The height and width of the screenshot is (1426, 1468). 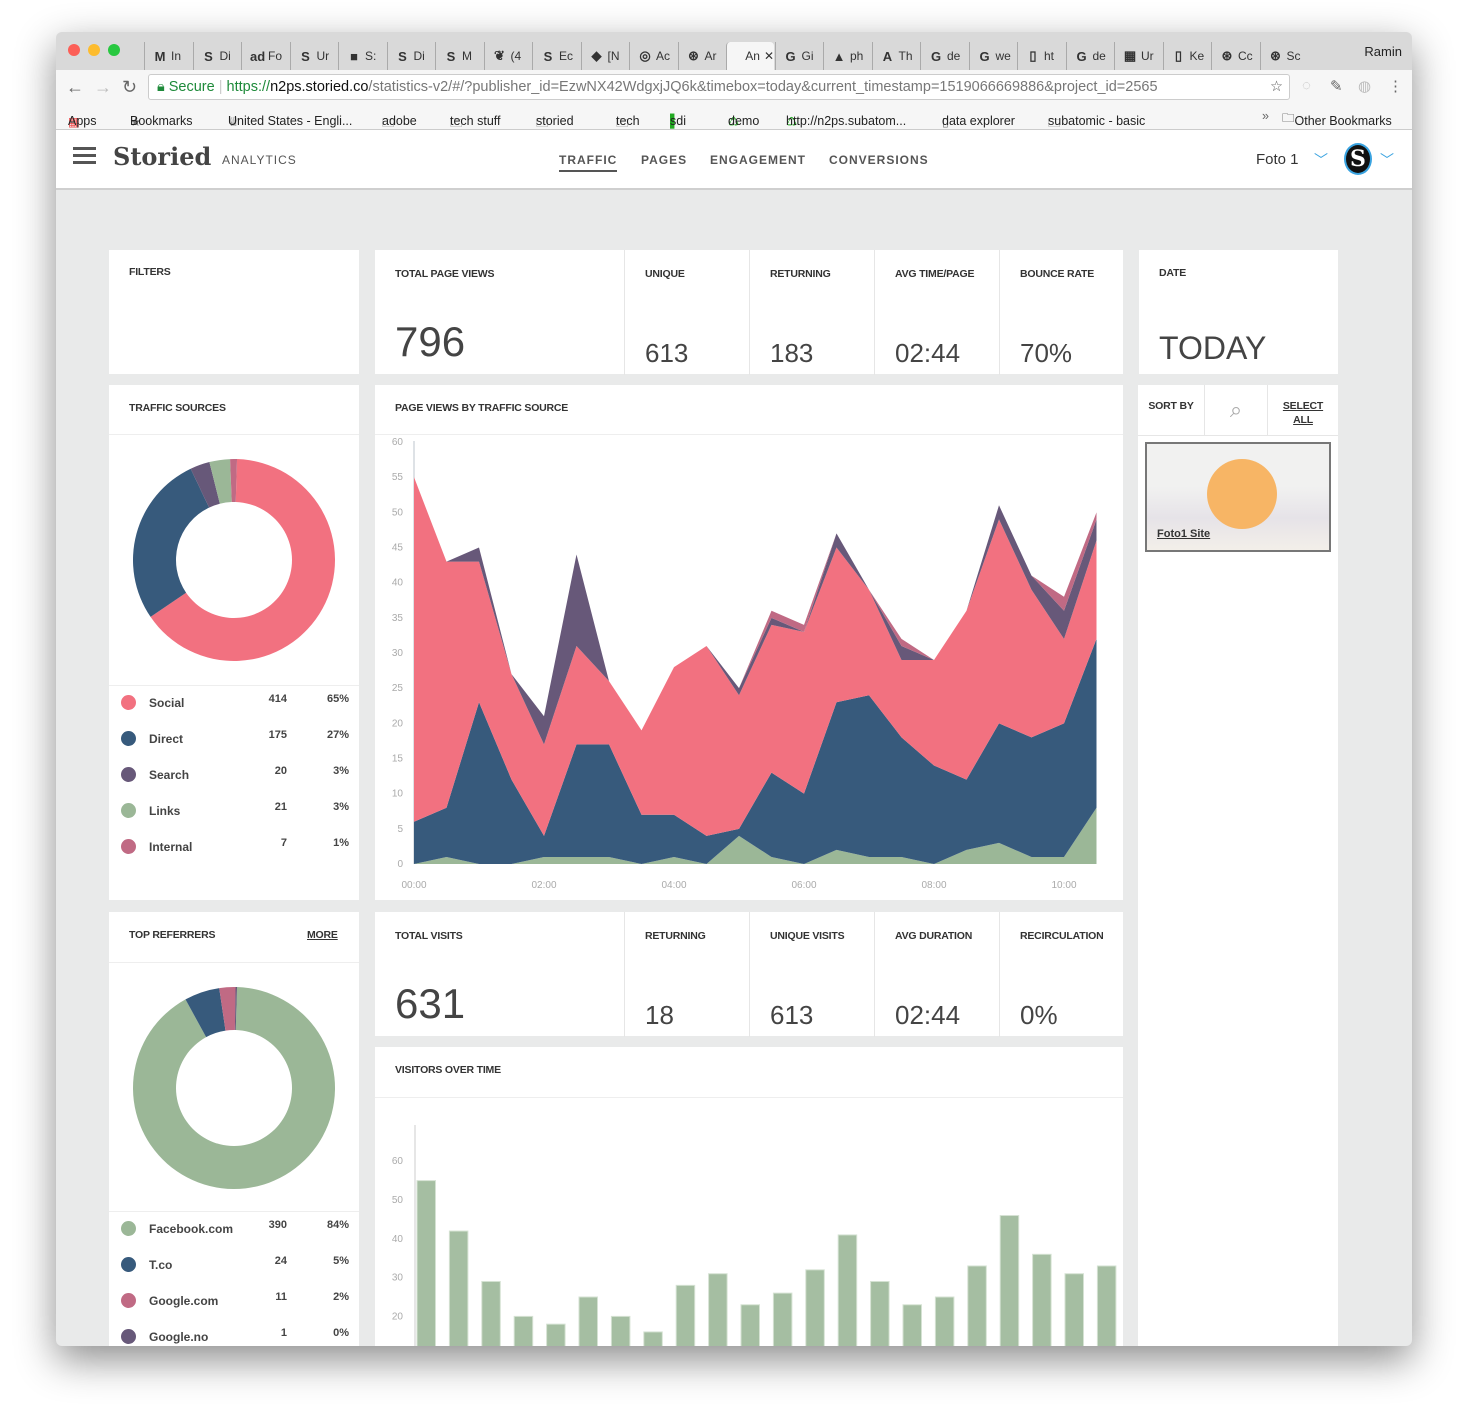 What do you see at coordinates (879, 160) in the screenshot?
I see `nav-tab-conversions: CONVERSIONS` at bounding box center [879, 160].